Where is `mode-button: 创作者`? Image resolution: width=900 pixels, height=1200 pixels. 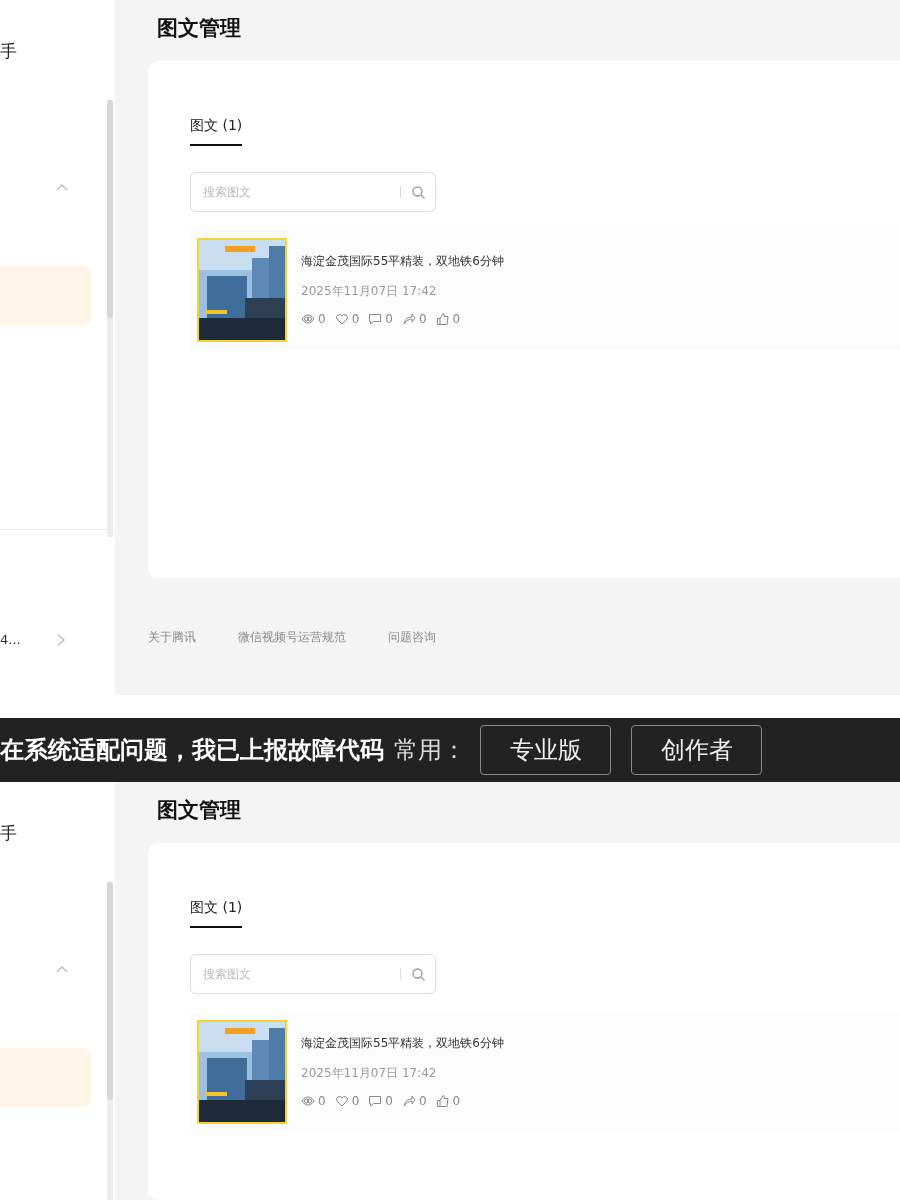 mode-button: 创作者 is located at coordinates (696, 750).